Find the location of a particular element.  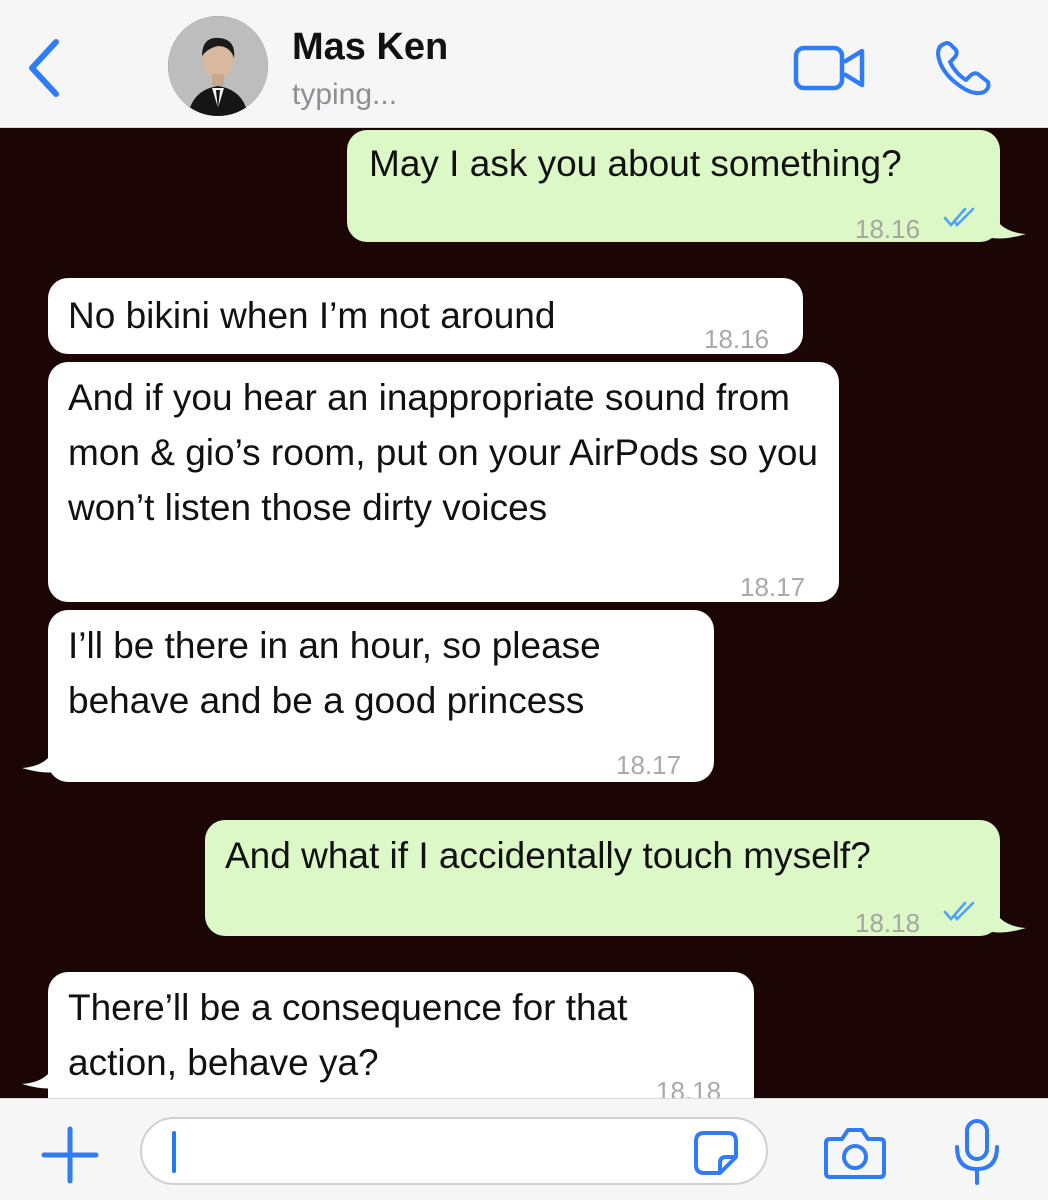

microphone-button is located at coordinates (977, 1153).